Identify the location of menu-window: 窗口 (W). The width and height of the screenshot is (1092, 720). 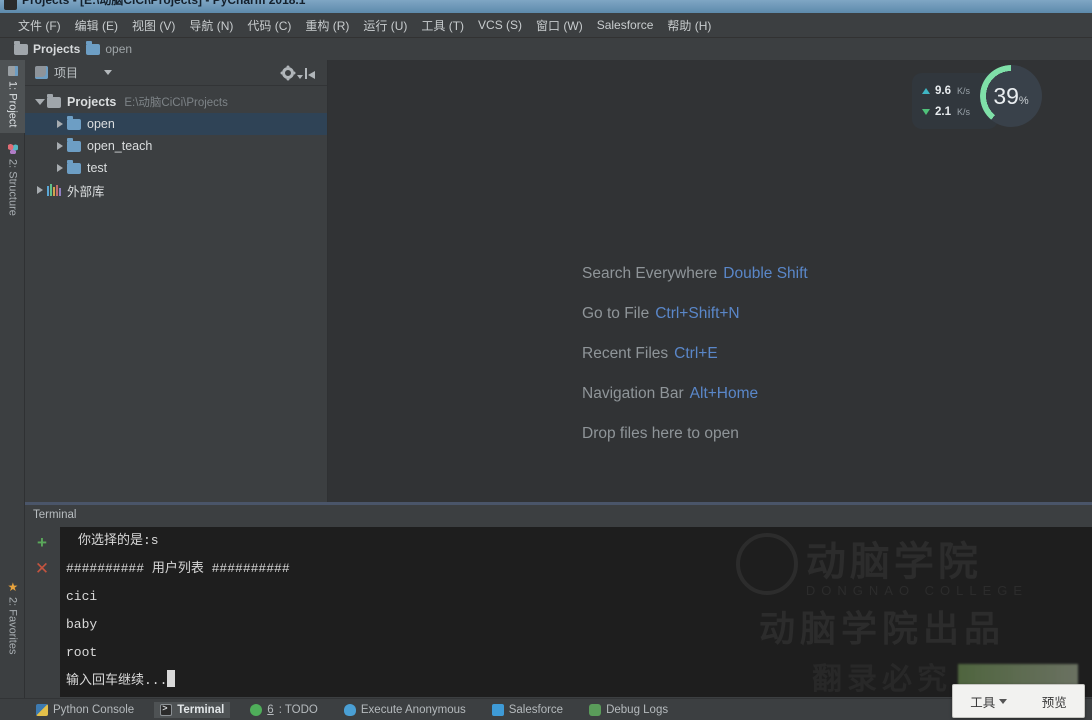
(559, 25).